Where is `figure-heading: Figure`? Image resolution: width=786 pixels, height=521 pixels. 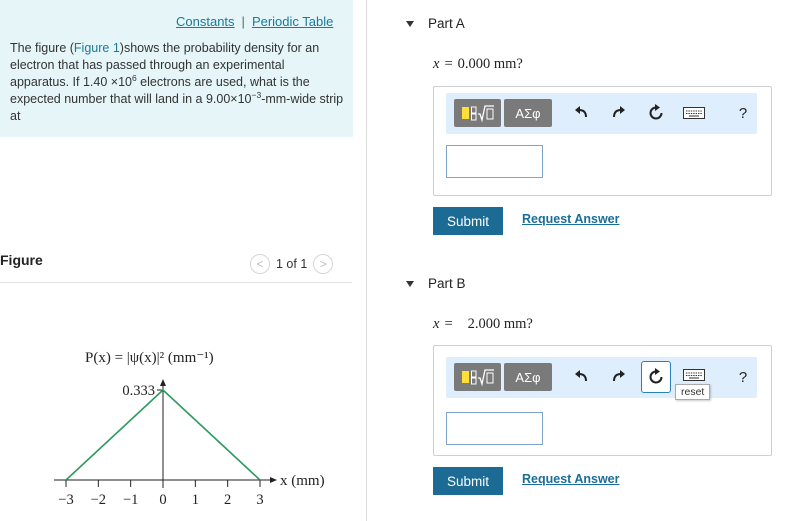 figure-heading: Figure is located at coordinates (21, 260).